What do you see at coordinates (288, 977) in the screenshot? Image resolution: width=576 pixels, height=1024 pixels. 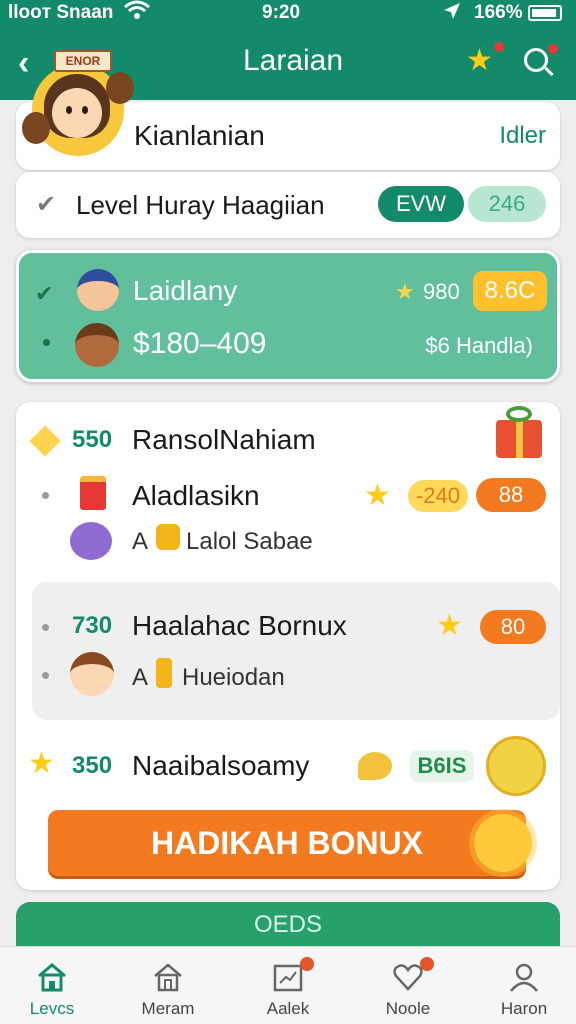 I see `chart-icon` at bounding box center [288, 977].